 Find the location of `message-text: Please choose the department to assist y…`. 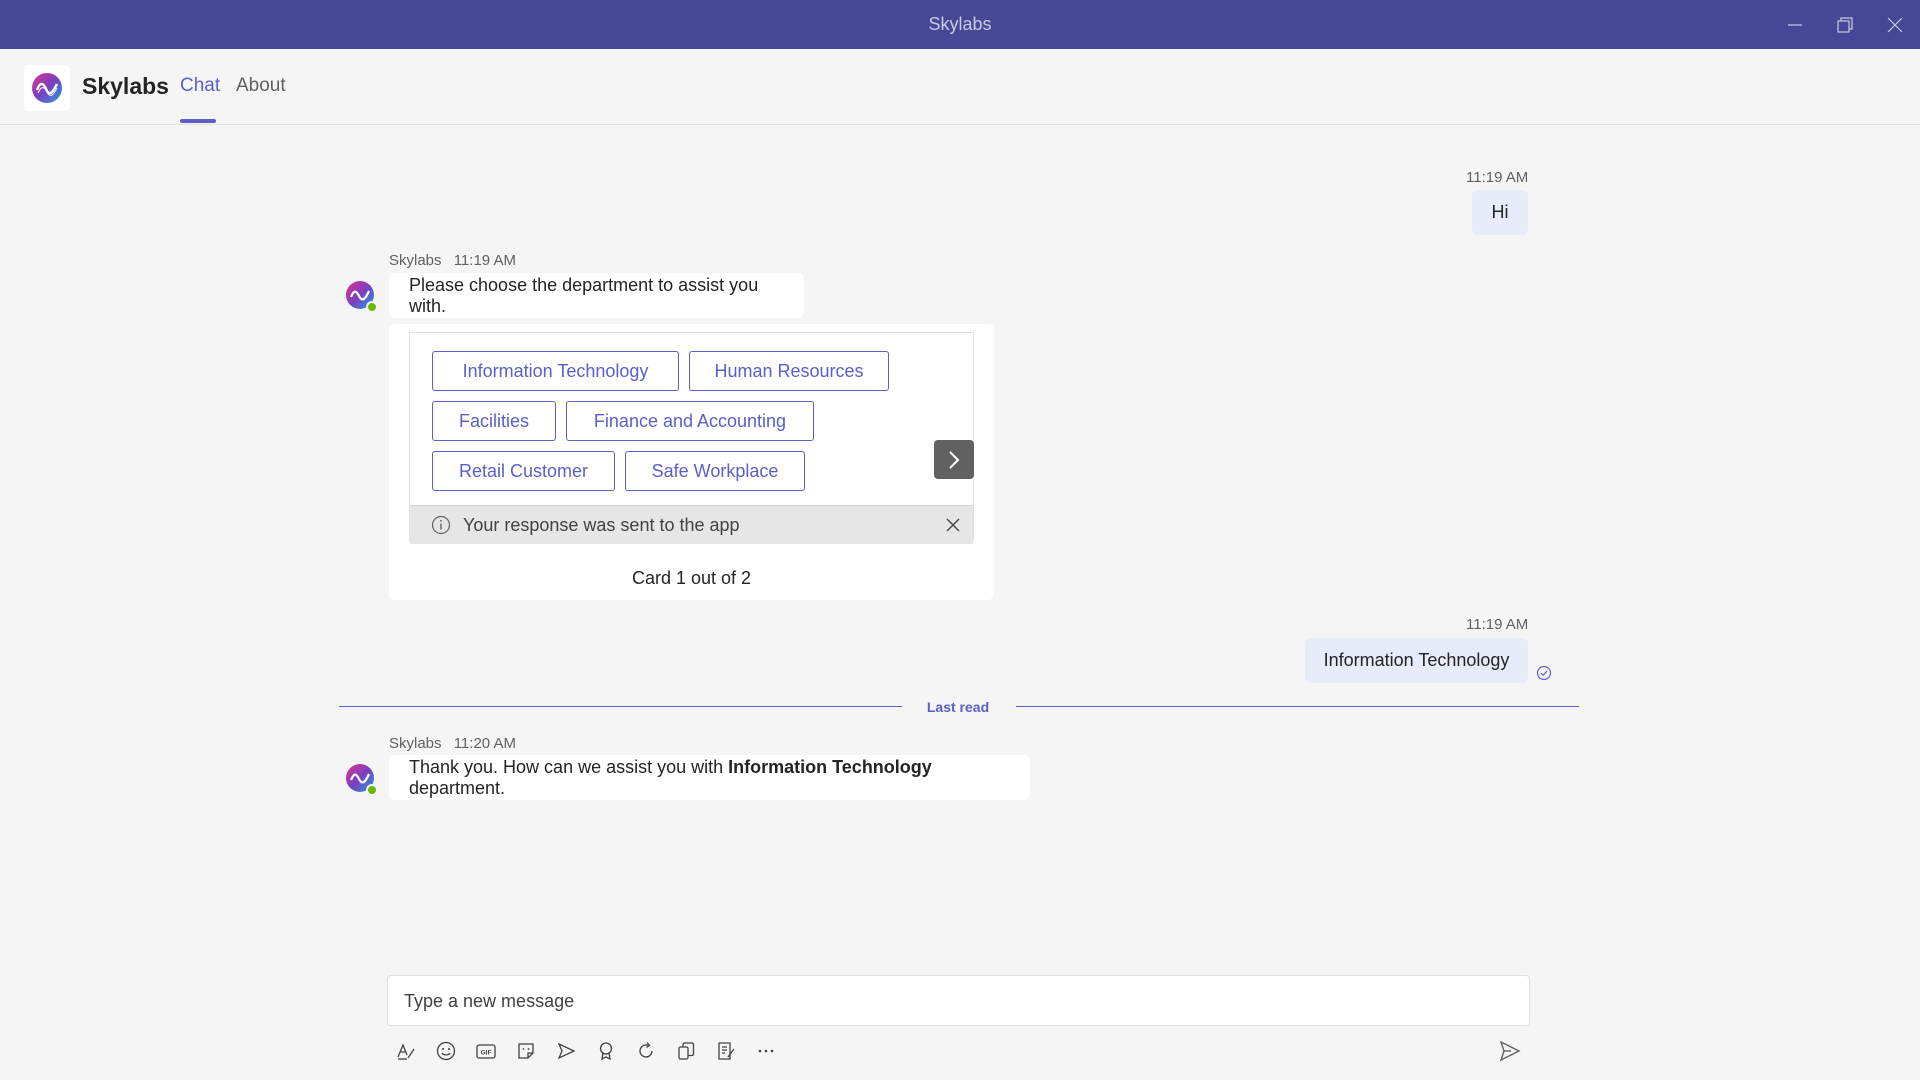

message-text: Please choose the department to assist y… is located at coordinates (584, 295).